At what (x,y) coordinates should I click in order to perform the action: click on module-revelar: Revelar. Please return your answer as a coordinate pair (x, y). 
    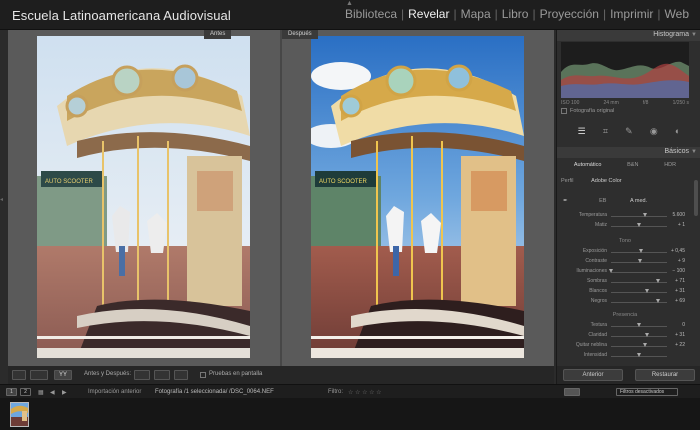
    Looking at the image, I should click on (428, 14).